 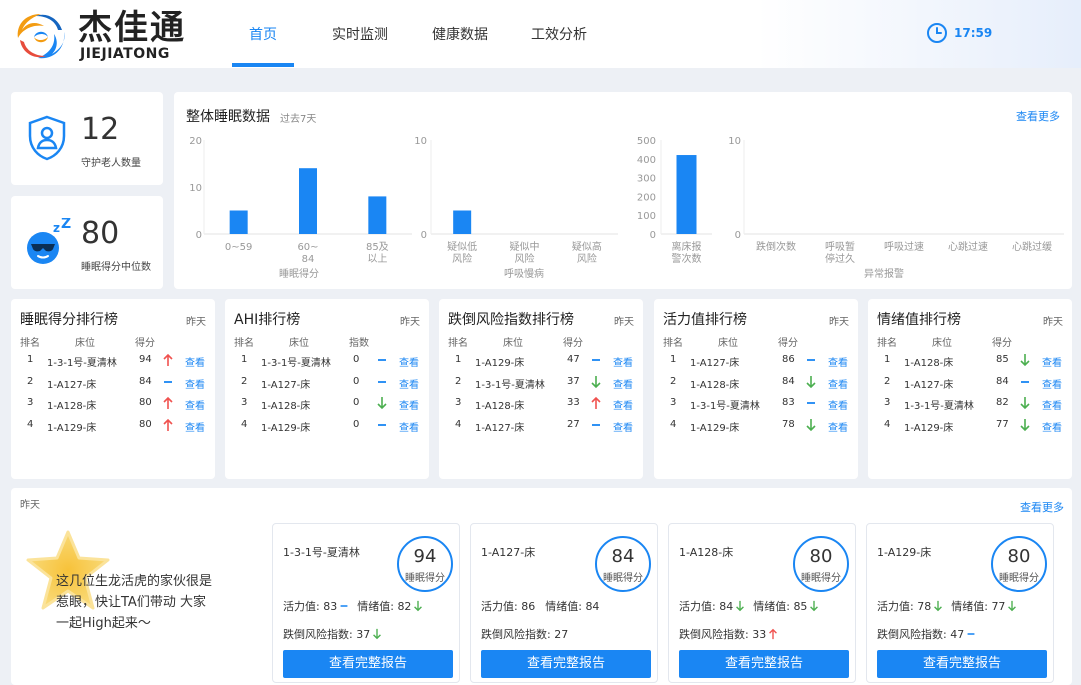 I want to click on y-tick-label: 20, so click(x=195, y=141).